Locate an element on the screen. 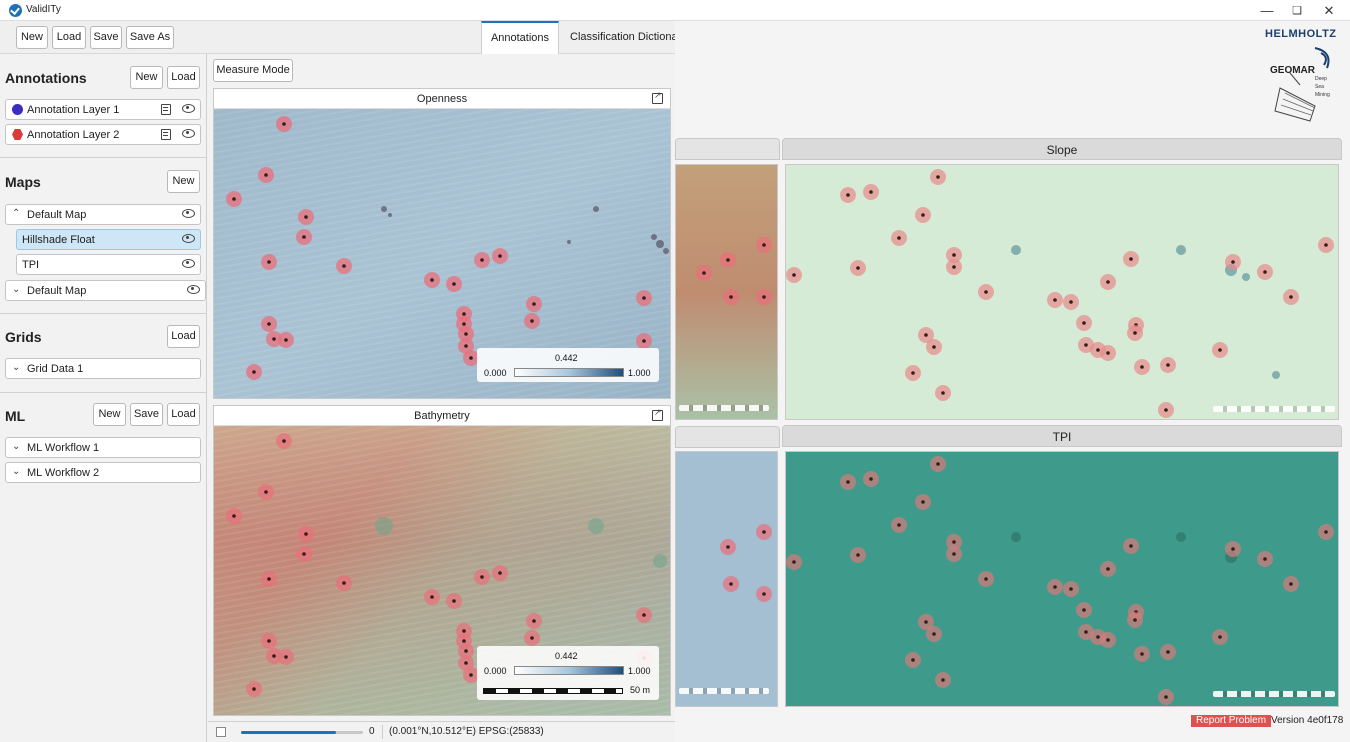  chevron-up-icon: ⌃ is located at coordinates (16, 213).